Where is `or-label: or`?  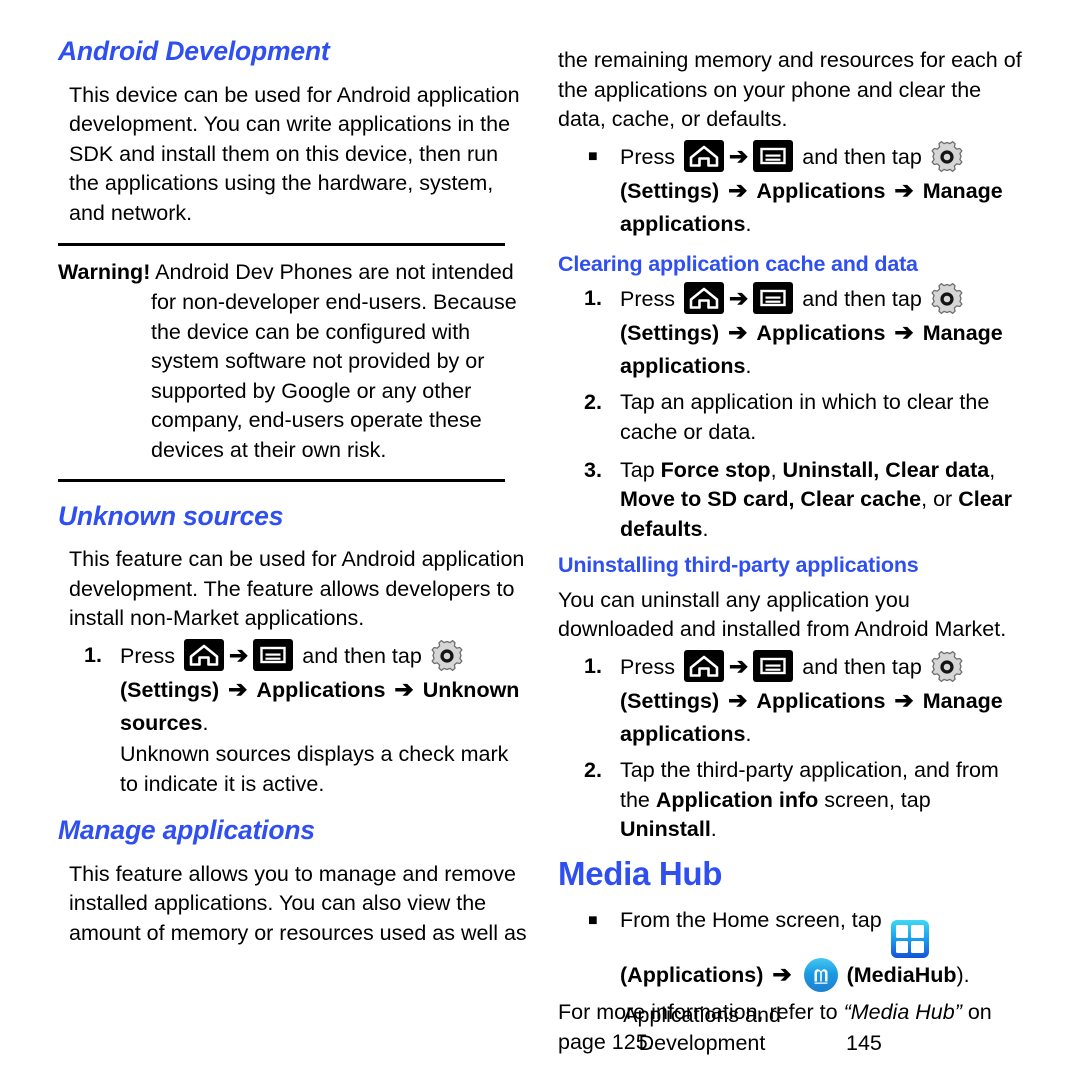
or-label: or is located at coordinates (943, 499).